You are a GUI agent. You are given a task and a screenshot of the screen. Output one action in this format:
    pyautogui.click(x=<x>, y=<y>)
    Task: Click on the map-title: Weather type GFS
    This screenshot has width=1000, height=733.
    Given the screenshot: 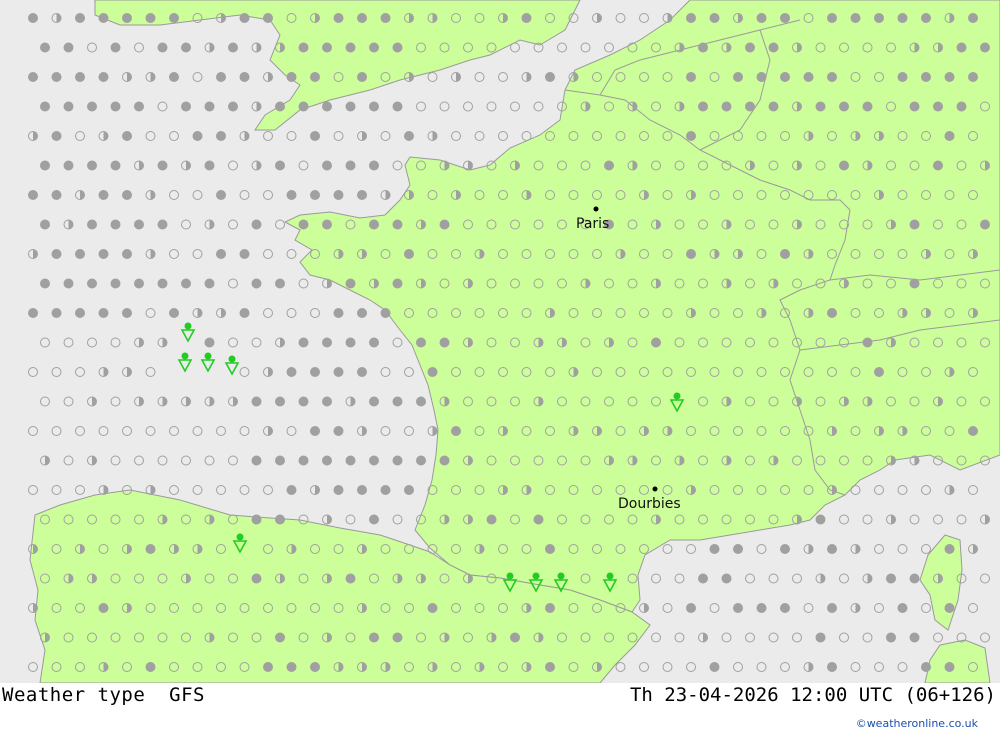 What is the action you would take?
    pyautogui.click(x=103, y=695)
    